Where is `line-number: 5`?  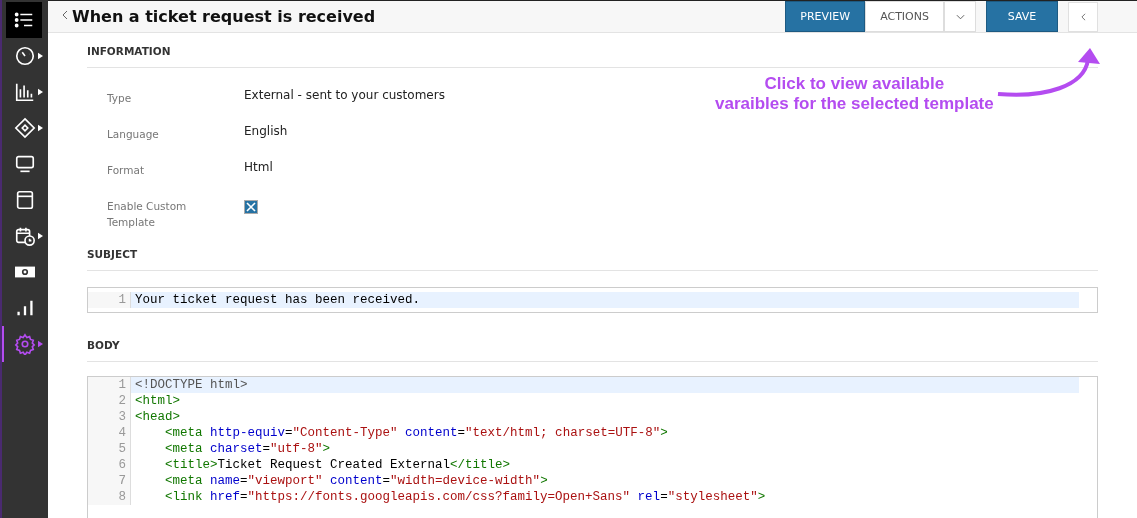 line-number: 5 is located at coordinates (109, 449).